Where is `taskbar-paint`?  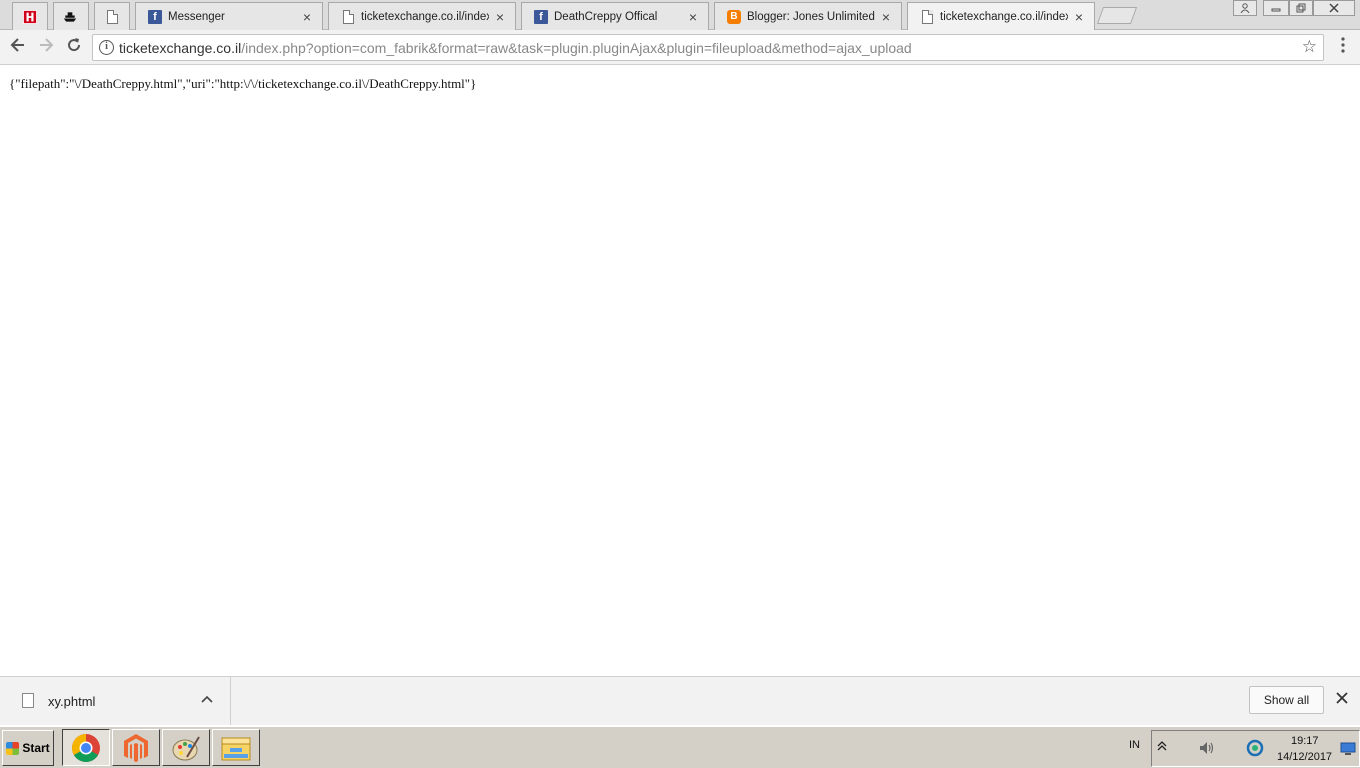 taskbar-paint is located at coordinates (186, 747).